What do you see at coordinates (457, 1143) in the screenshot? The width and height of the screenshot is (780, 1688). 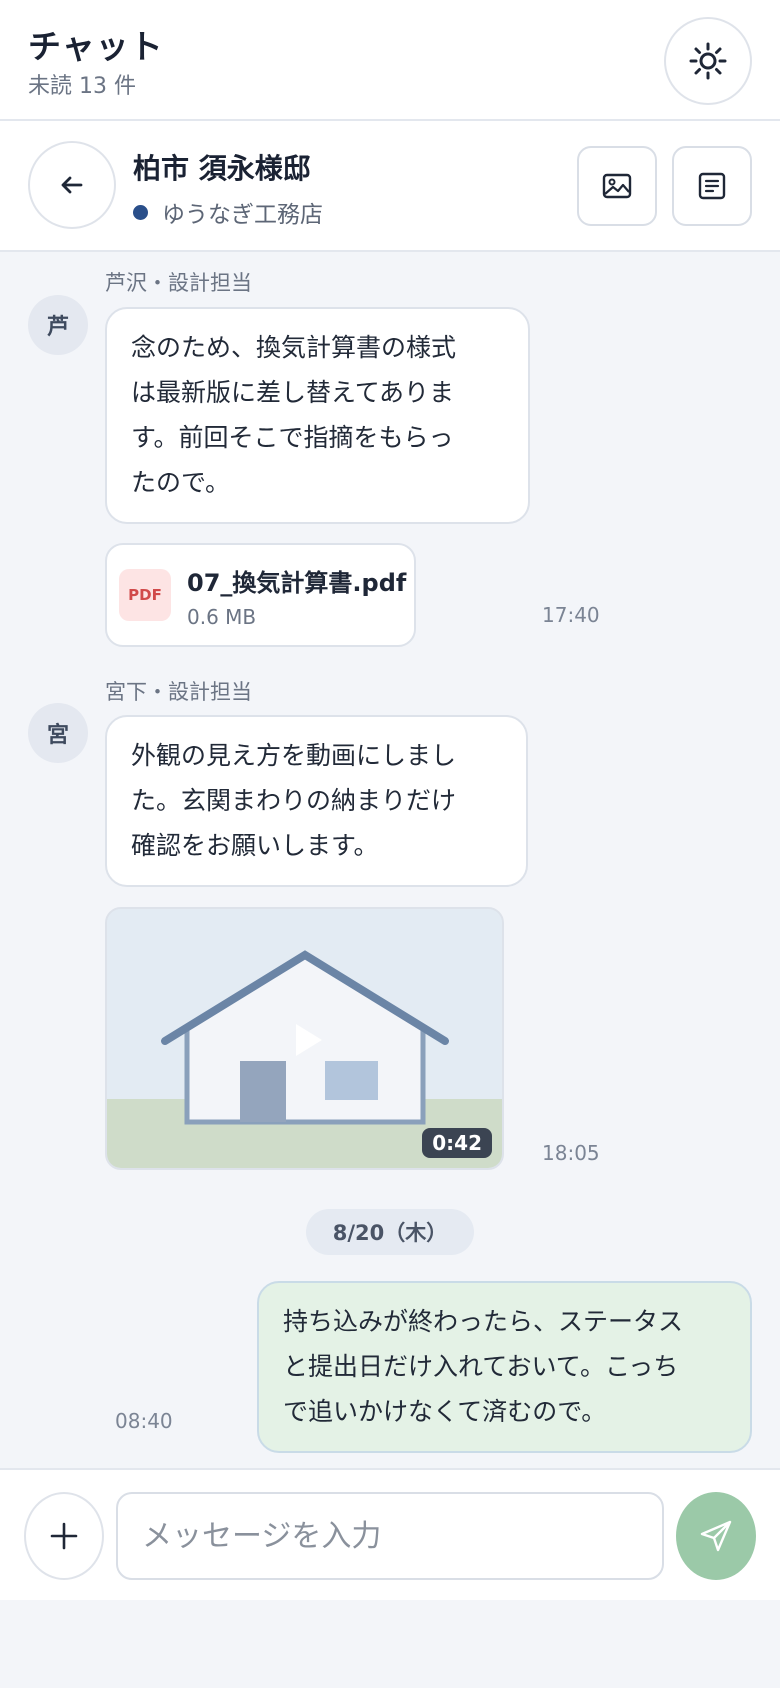 I see `video-duration: 0:42` at bounding box center [457, 1143].